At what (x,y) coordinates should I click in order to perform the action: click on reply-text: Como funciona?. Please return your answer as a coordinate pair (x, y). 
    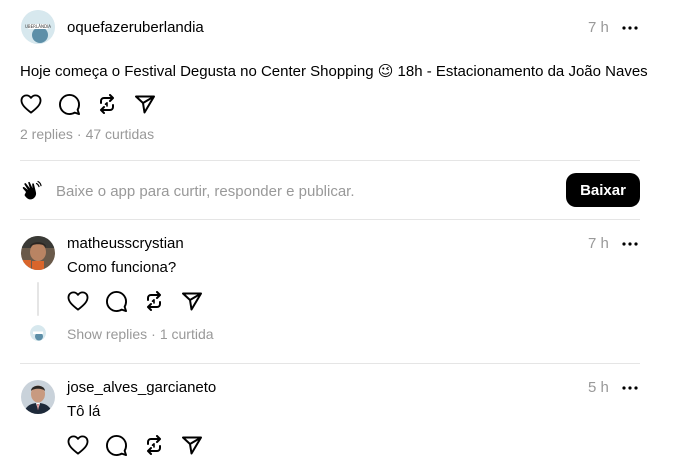
    Looking at the image, I should click on (122, 267).